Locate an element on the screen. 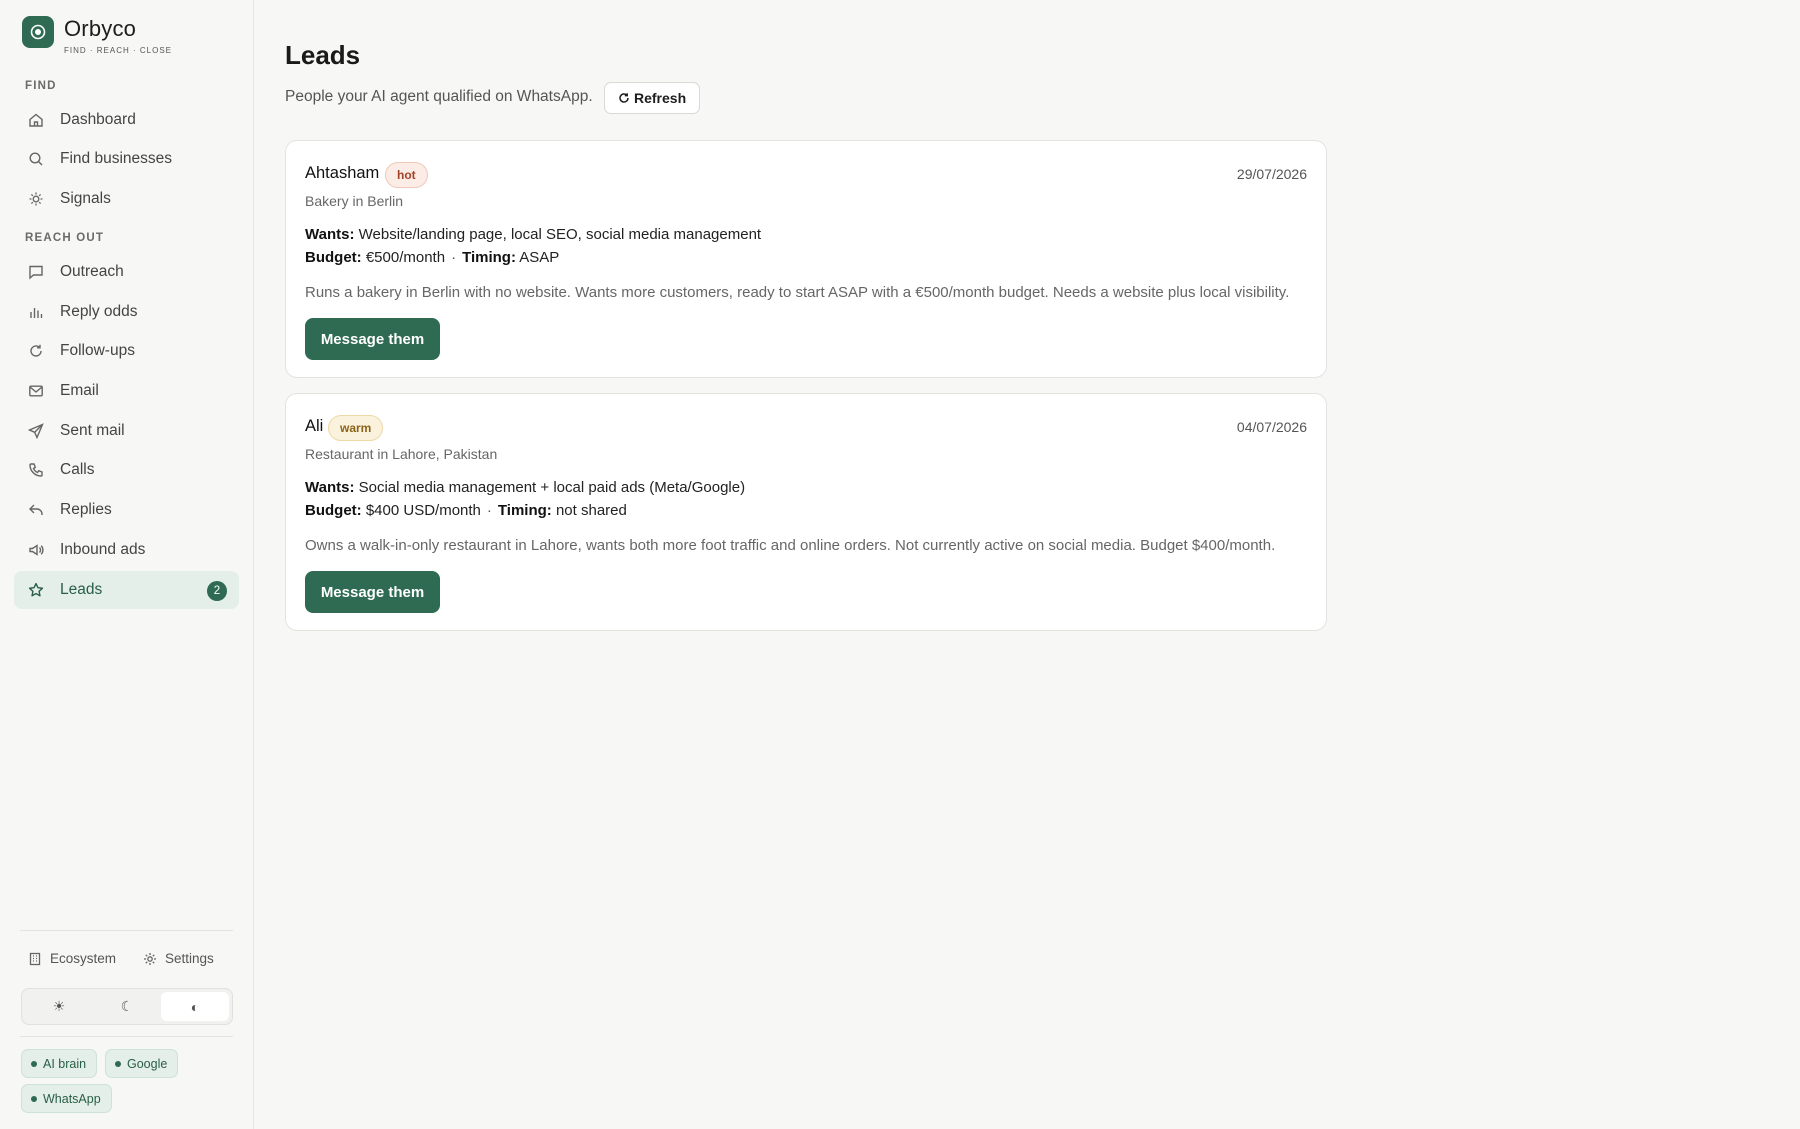  theme-dark-option: ☾ is located at coordinates (127, 1006).